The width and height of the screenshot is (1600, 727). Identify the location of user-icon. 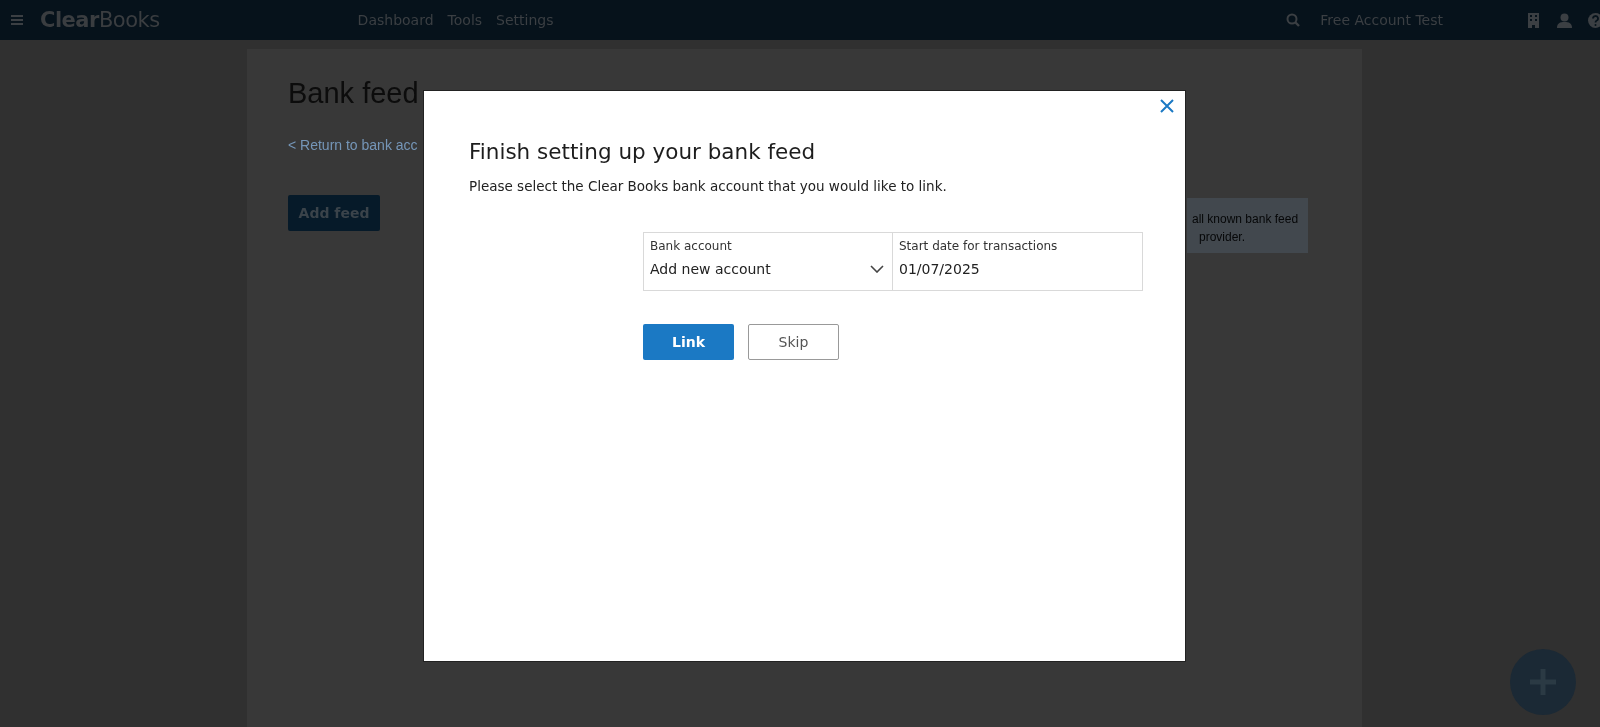
(1564, 20).